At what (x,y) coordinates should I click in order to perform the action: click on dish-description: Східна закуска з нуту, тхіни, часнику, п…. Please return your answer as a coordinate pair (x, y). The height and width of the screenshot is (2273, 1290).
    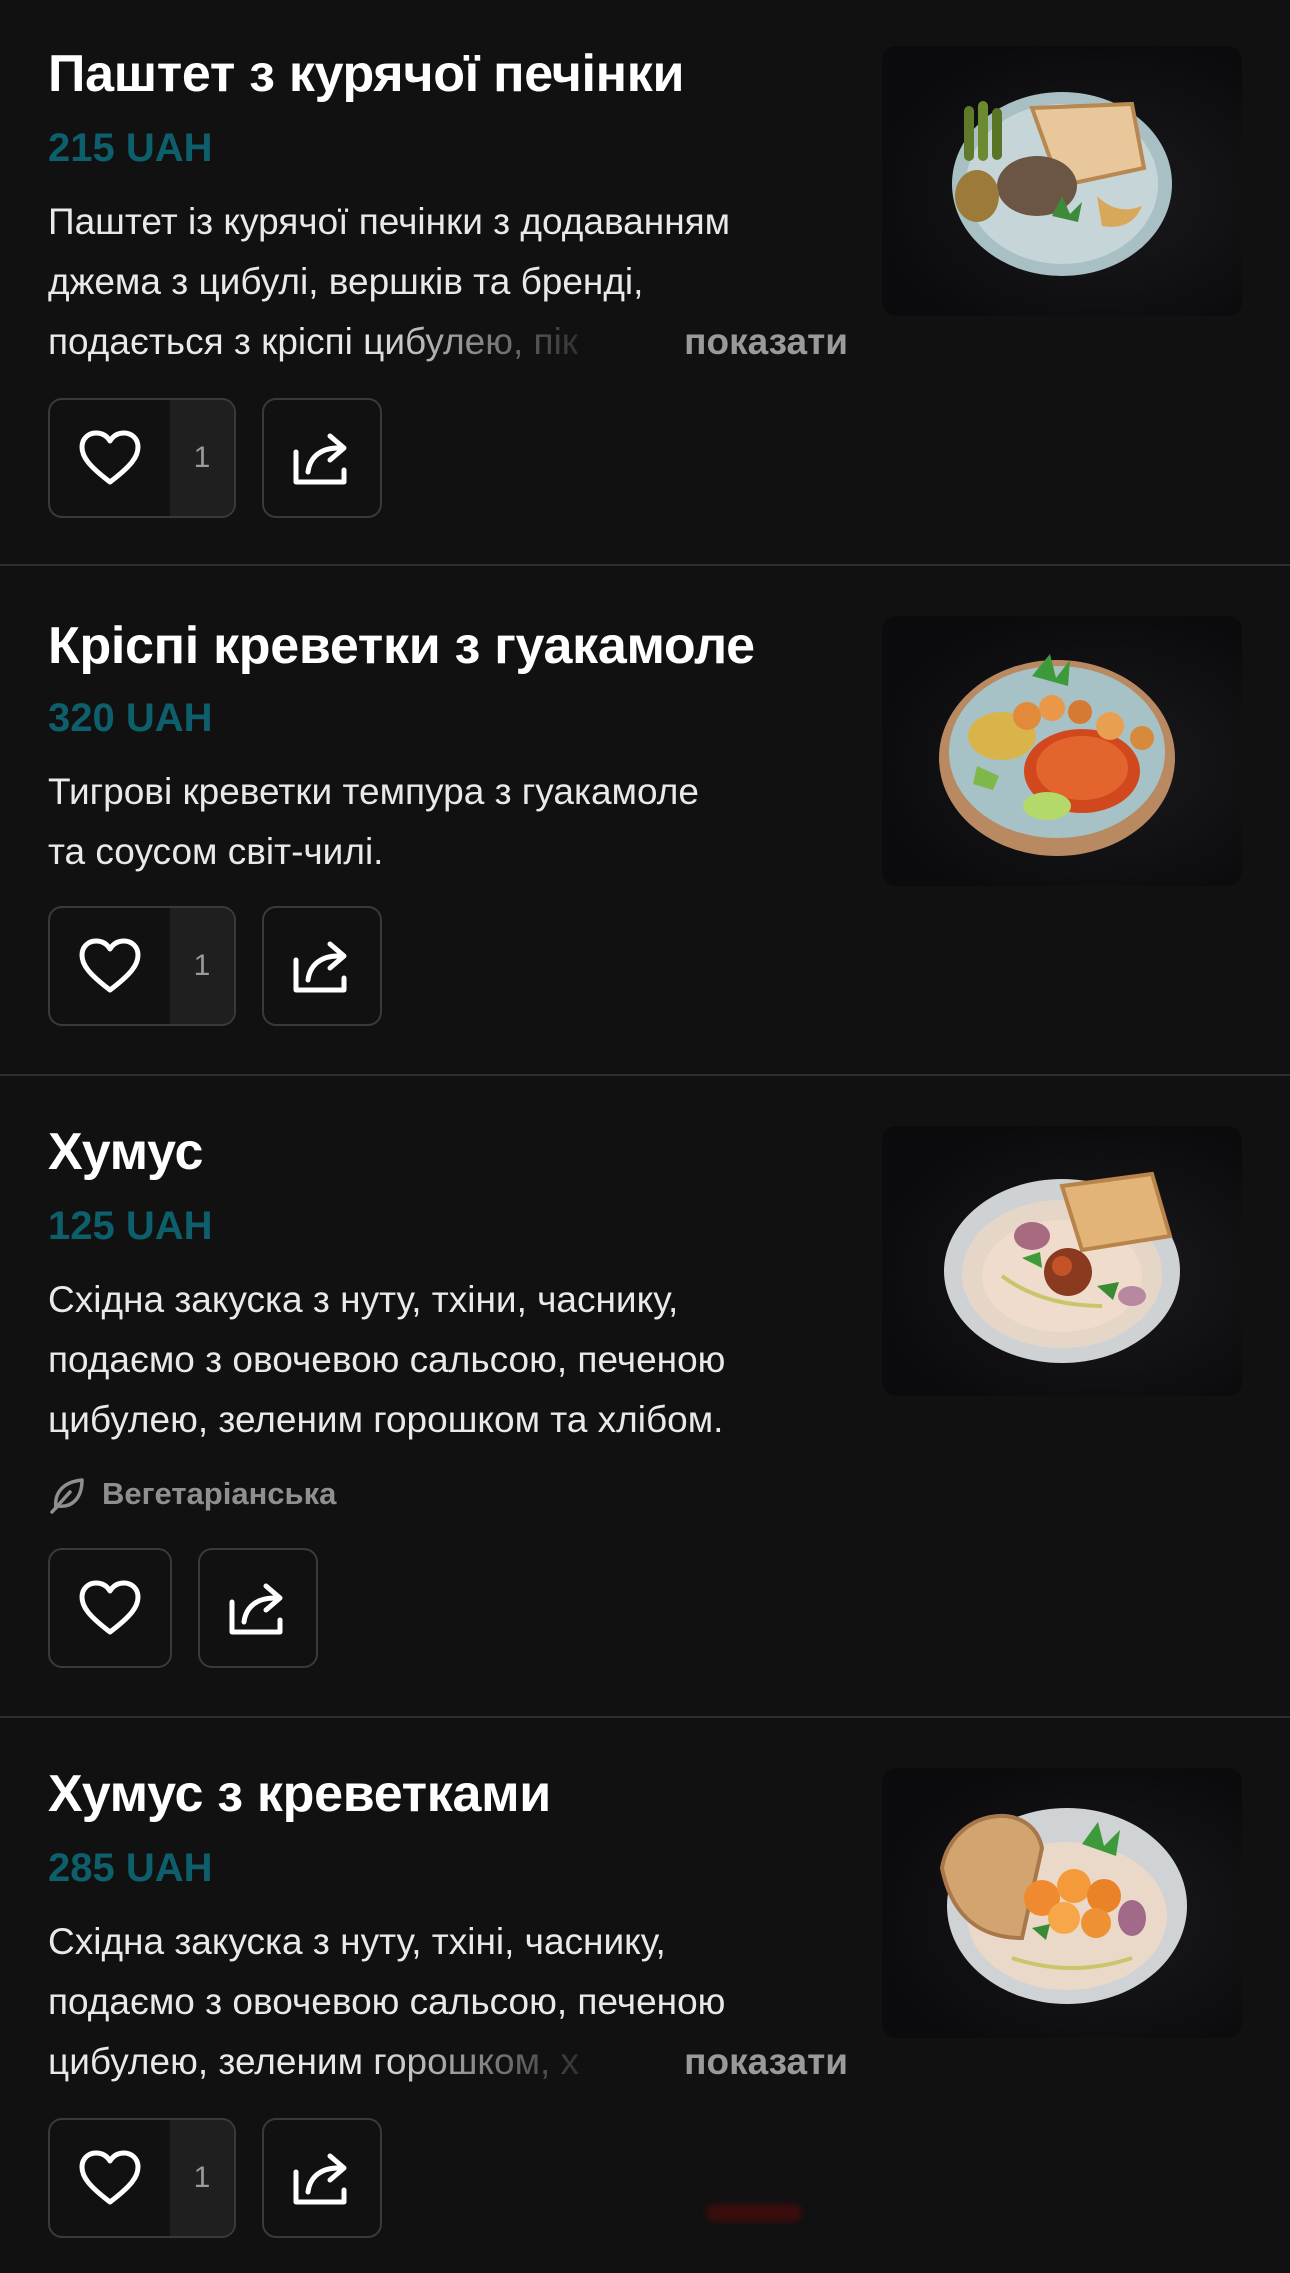
    Looking at the image, I should click on (448, 1360).